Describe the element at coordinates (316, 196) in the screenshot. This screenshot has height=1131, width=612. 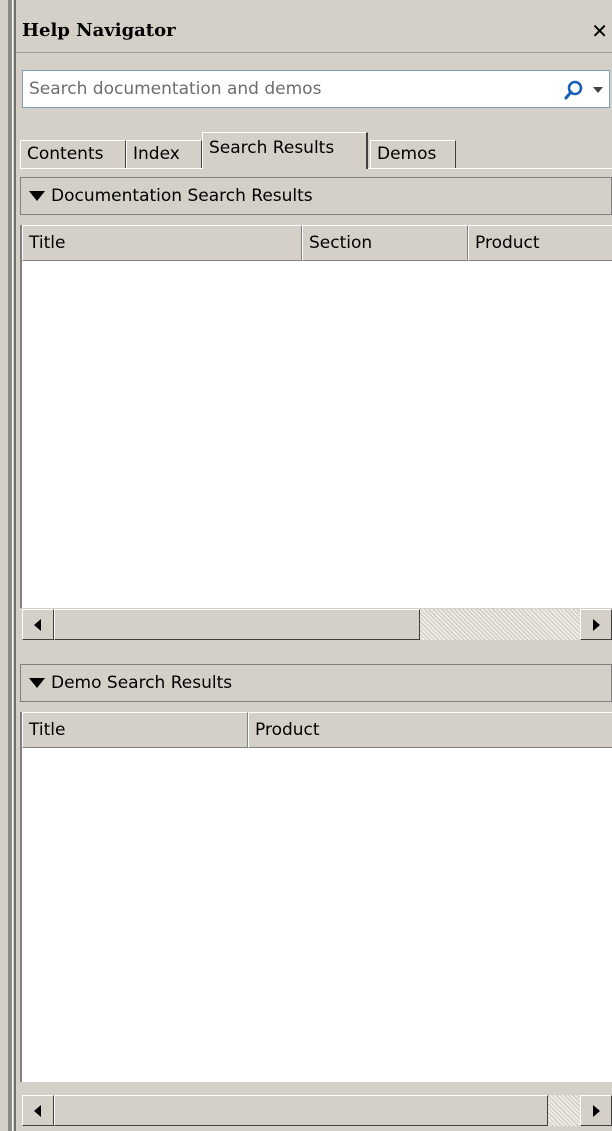
I see `doc-results-header: Documentation Search Results` at that location.